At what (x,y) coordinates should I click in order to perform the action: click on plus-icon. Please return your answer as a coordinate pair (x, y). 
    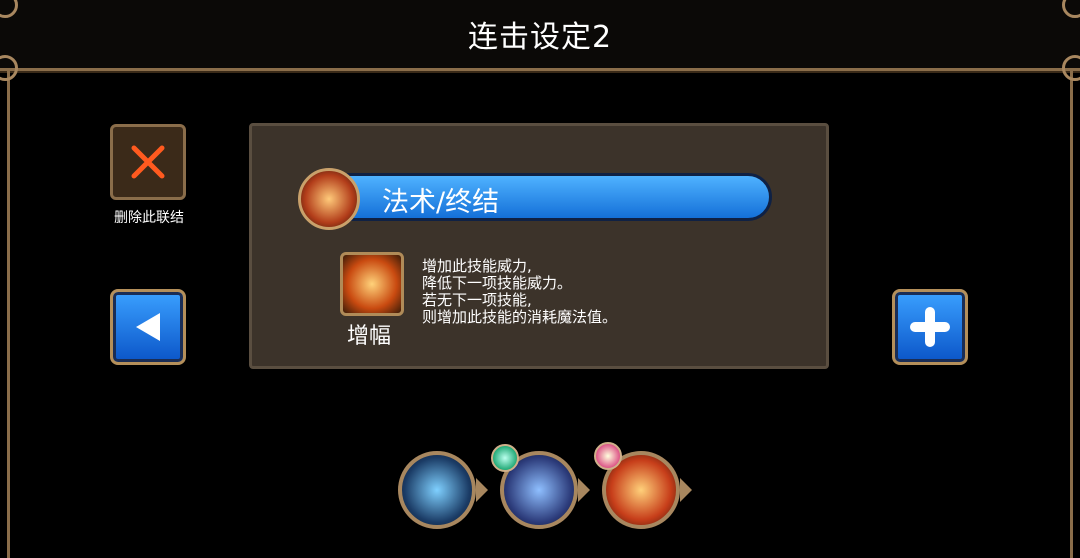
    Looking at the image, I should click on (930, 327).